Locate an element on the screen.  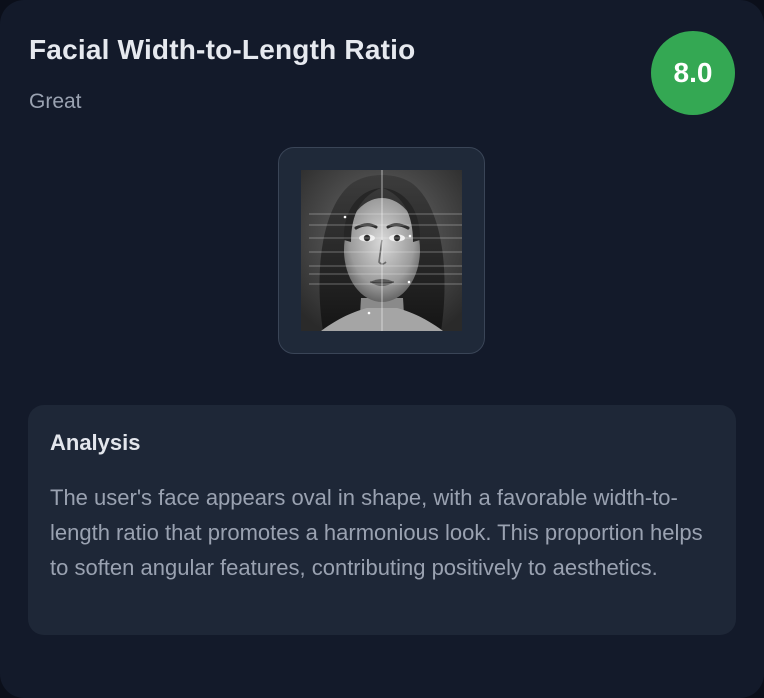
score-badge: 8.0 is located at coordinates (693, 73).